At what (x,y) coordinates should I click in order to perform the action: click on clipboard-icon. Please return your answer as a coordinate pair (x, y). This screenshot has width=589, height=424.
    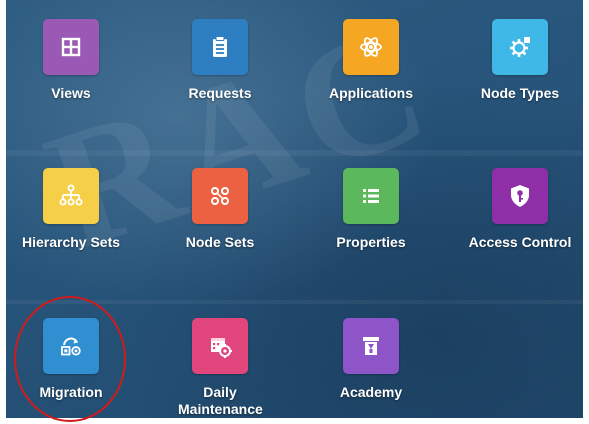
    Looking at the image, I should click on (220, 46).